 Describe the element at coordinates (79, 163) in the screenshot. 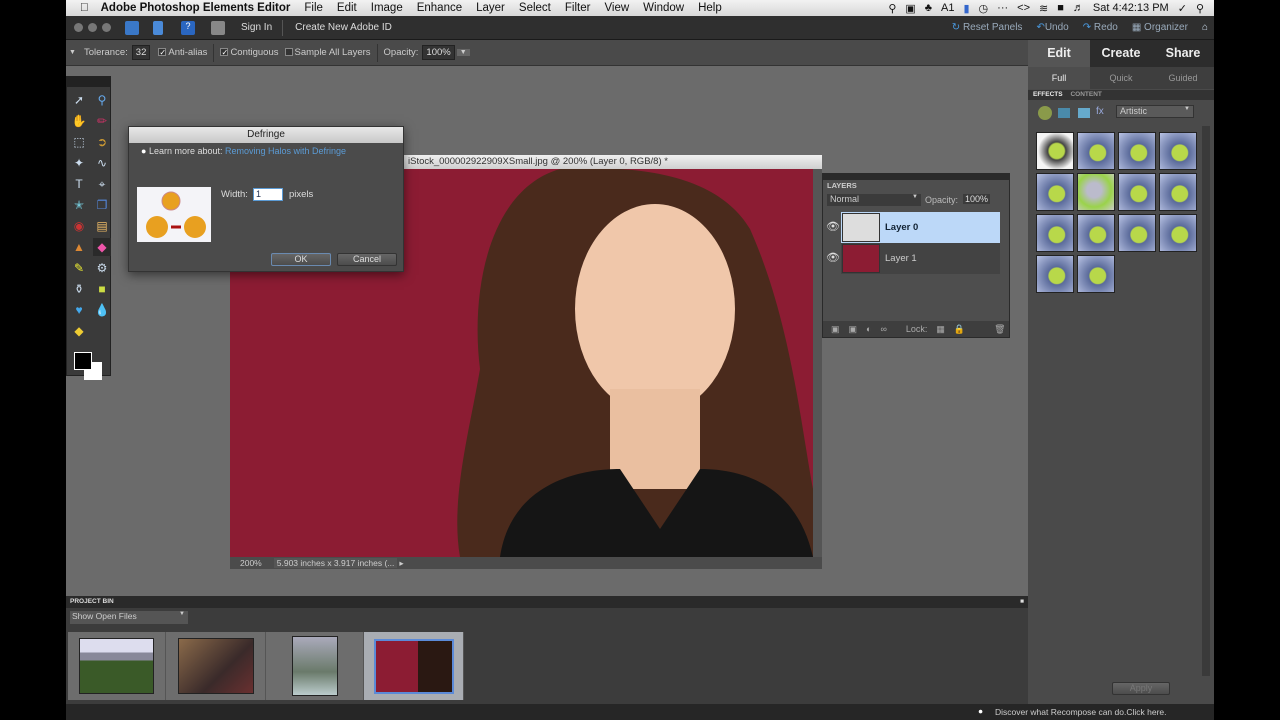

I see `magic-wand-tool-icon: ✦` at that location.